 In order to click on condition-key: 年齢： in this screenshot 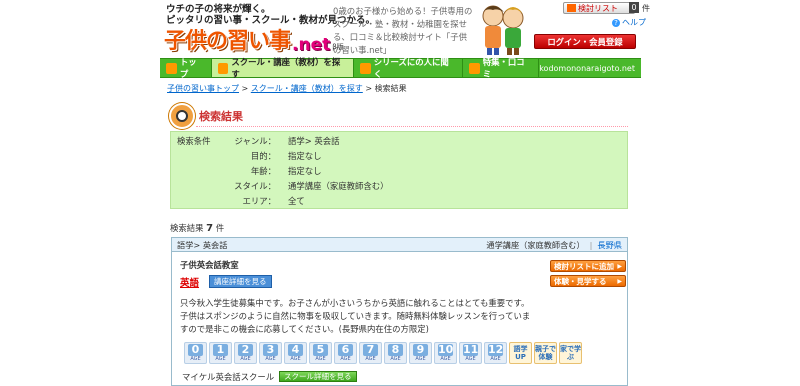, I will do `click(263, 171)`.